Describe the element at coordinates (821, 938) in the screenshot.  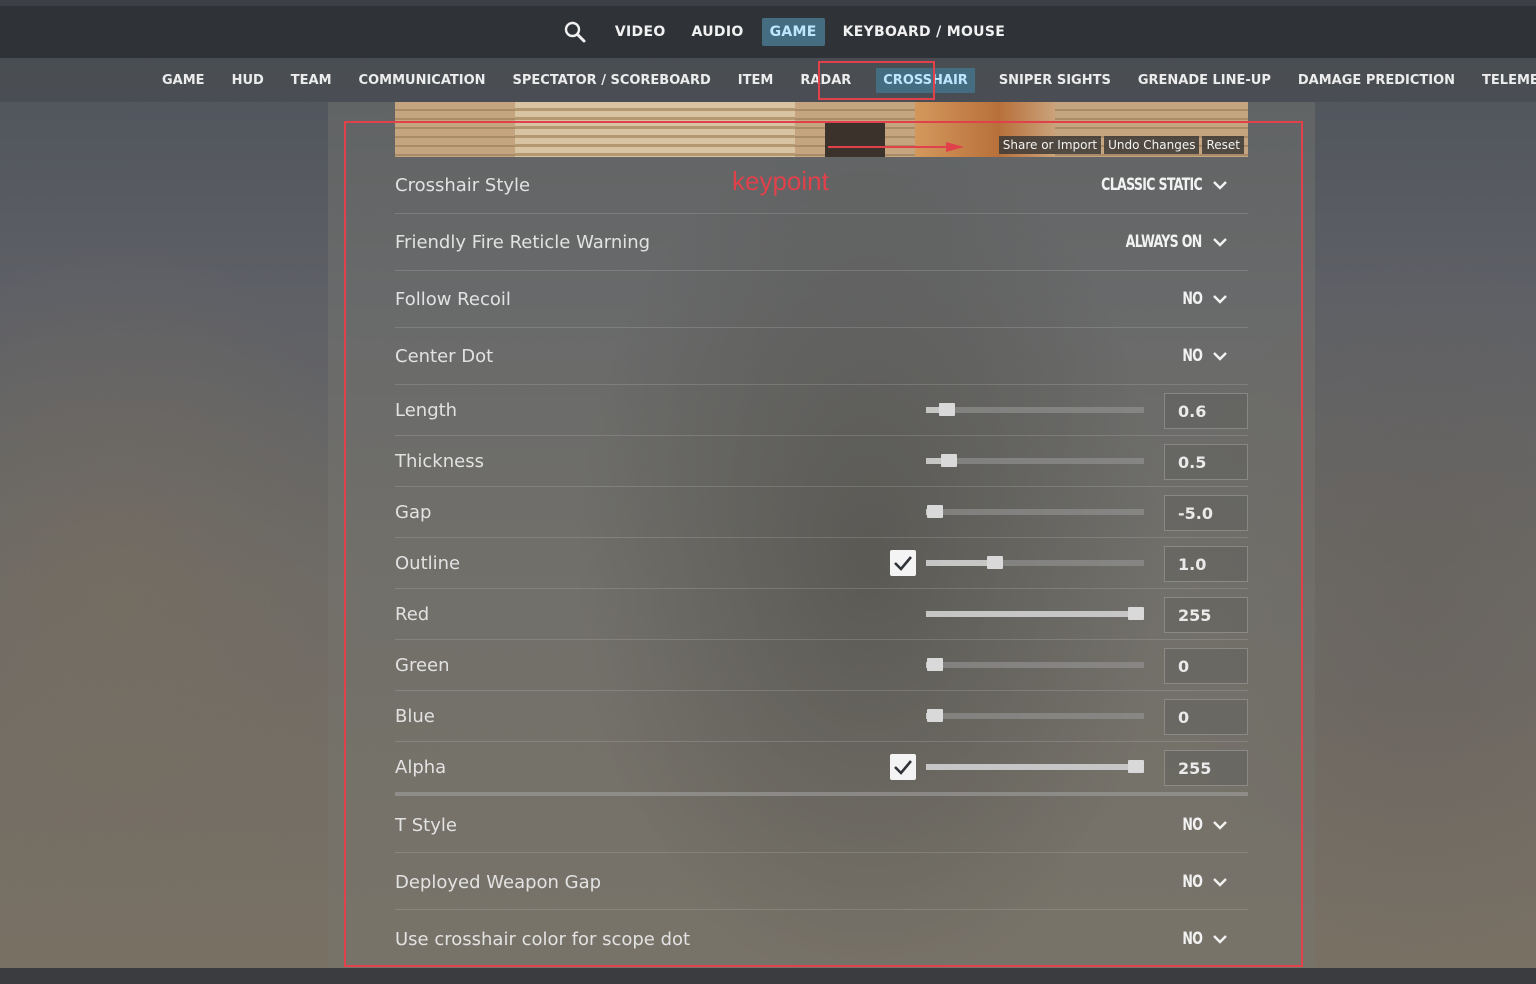
I see `setting-scope-dot-color: Use crosshair color for scope dot NO` at that location.